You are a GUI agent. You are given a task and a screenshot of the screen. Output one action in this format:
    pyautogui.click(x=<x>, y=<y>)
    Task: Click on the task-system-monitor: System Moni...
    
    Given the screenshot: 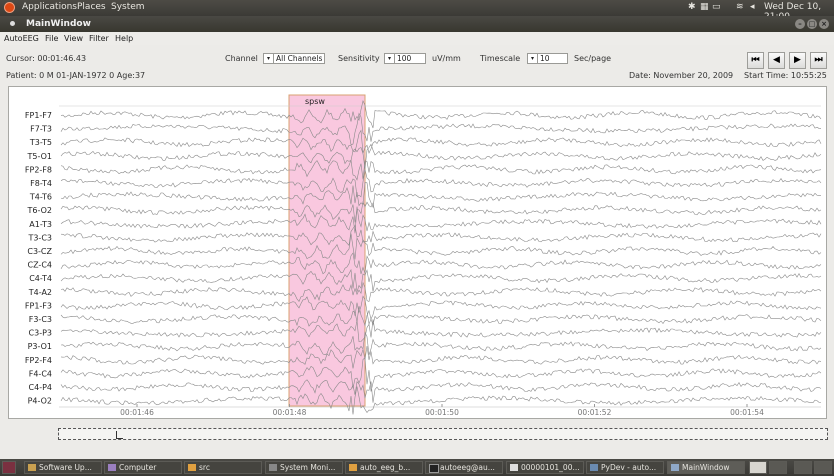 What is the action you would take?
    pyautogui.click(x=304, y=467)
    